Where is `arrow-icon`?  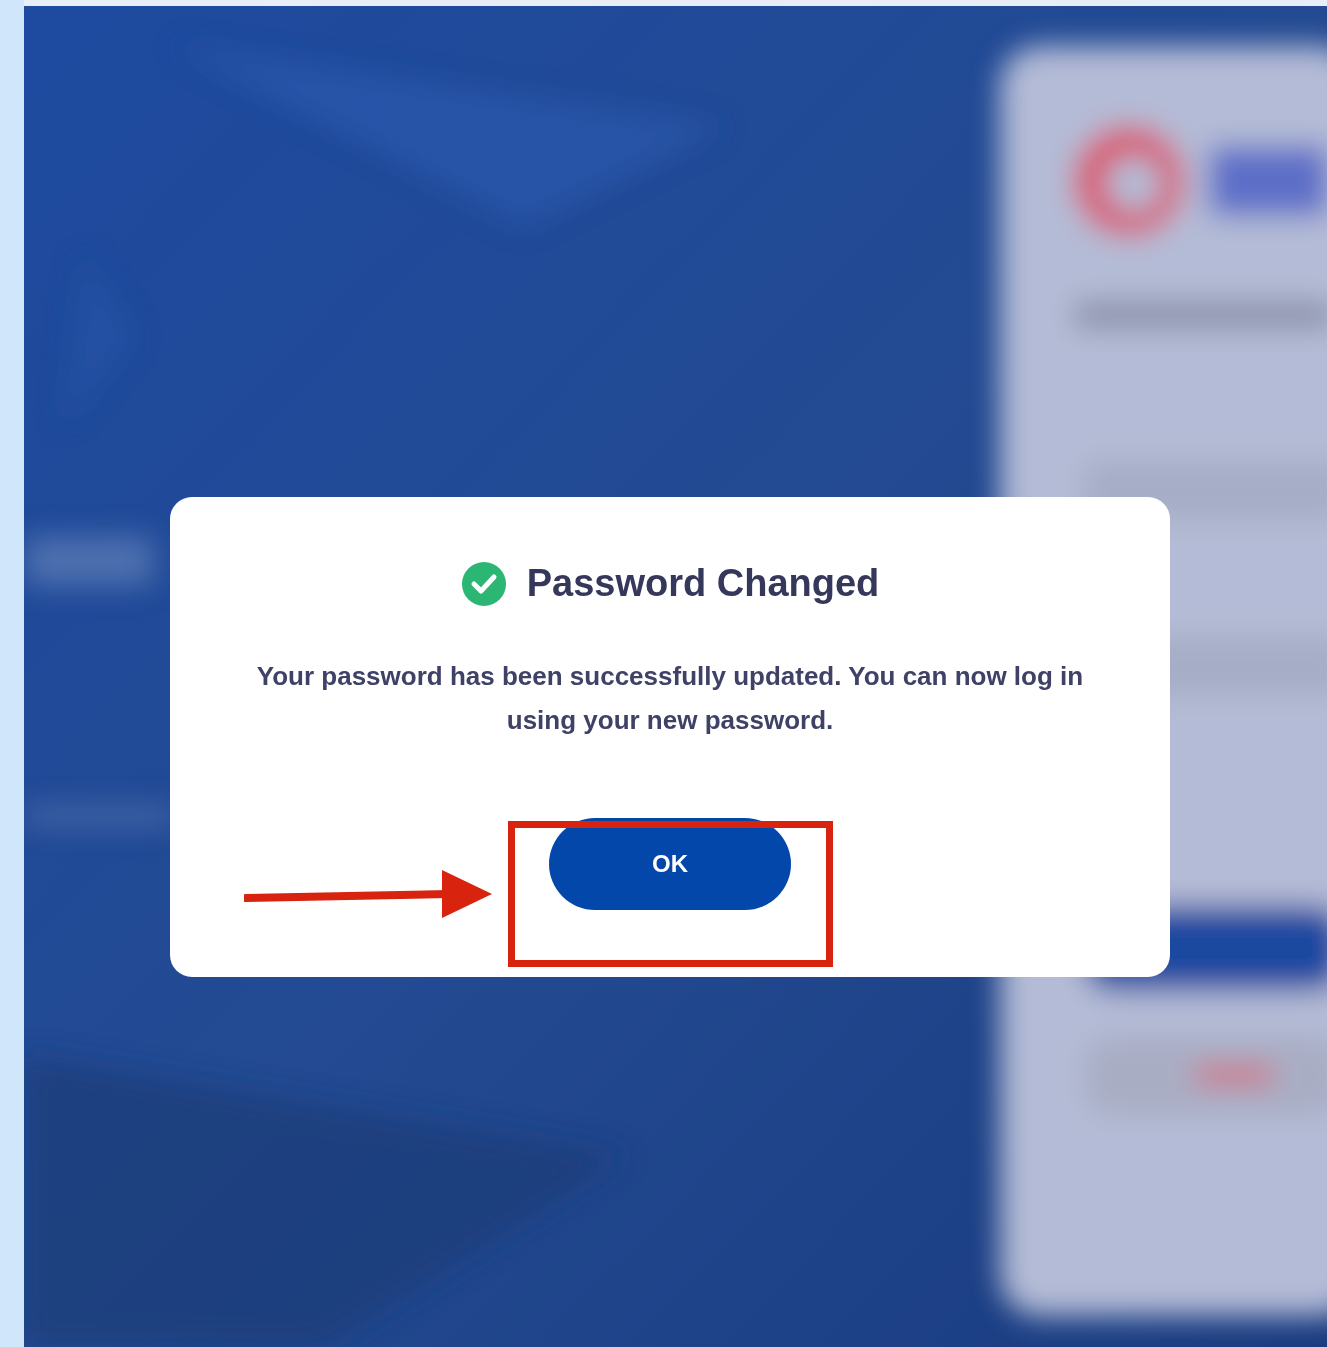 arrow-icon is located at coordinates (369, 894).